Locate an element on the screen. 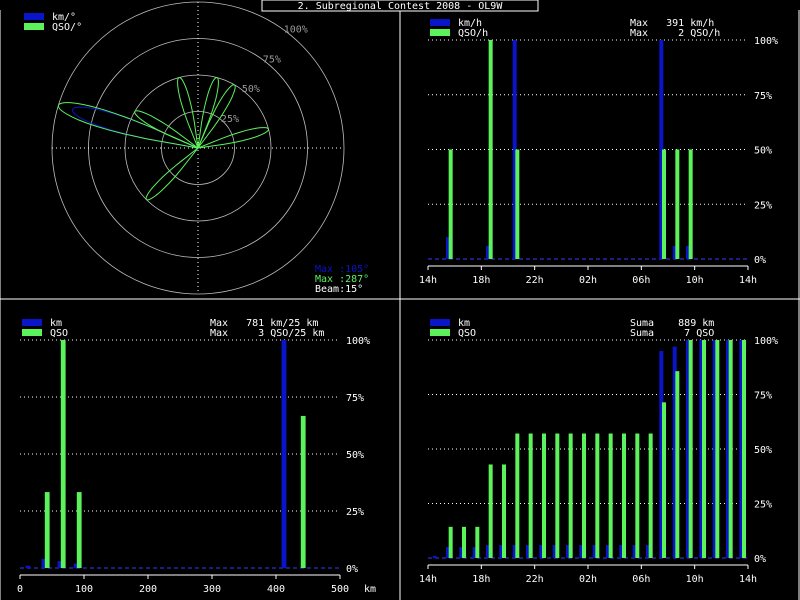  x-tick-label: 500 is located at coordinates (340, 589).